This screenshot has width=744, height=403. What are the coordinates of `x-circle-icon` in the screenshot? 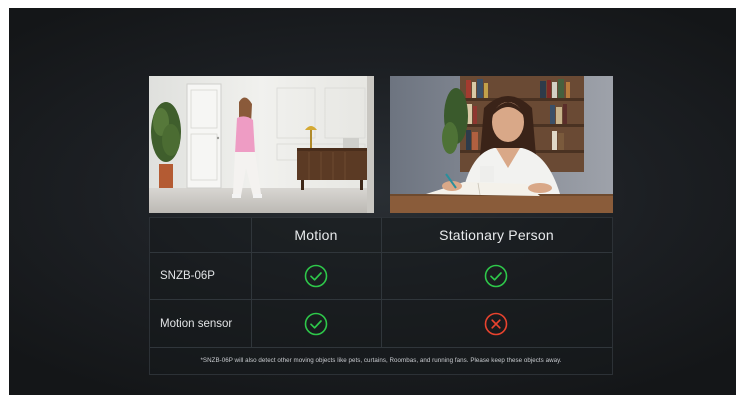 It's located at (496, 324).